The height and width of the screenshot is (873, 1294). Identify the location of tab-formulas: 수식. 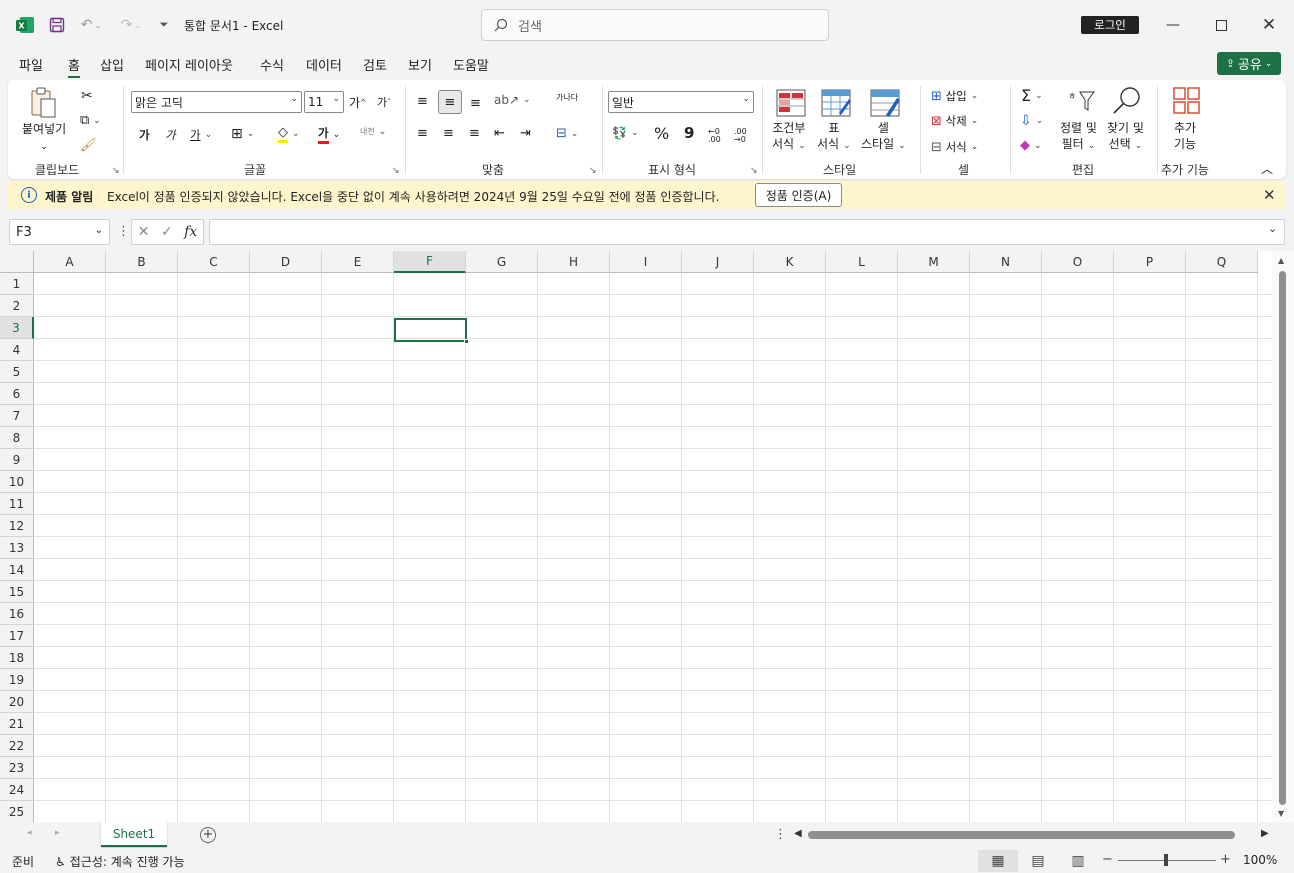
(272, 64).